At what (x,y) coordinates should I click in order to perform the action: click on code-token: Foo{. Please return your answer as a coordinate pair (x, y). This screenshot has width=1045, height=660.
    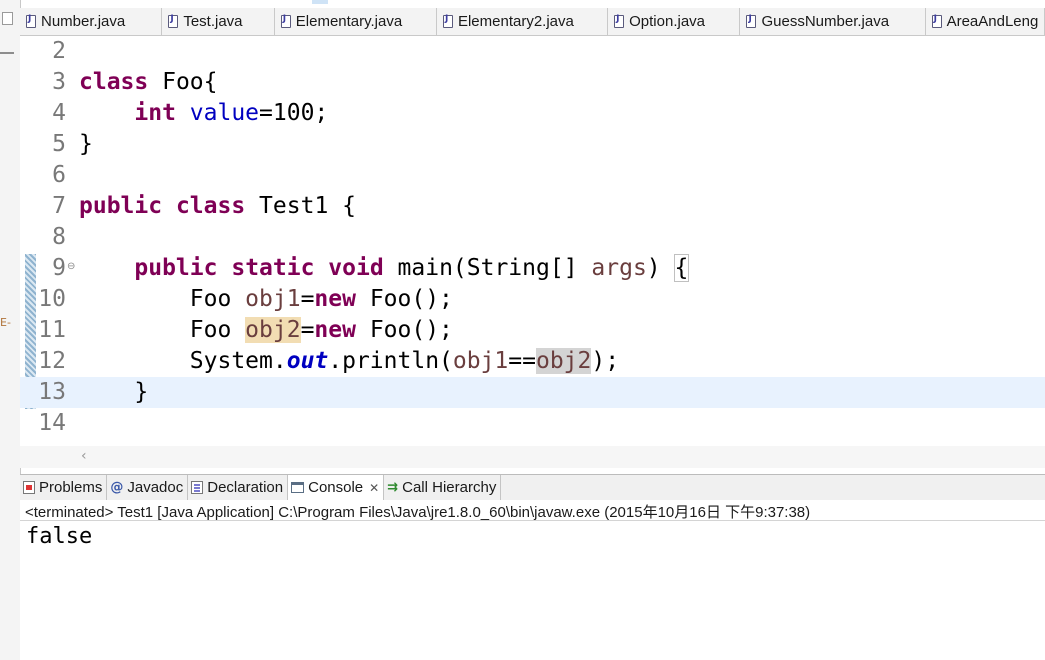
    Looking at the image, I should click on (183, 82).